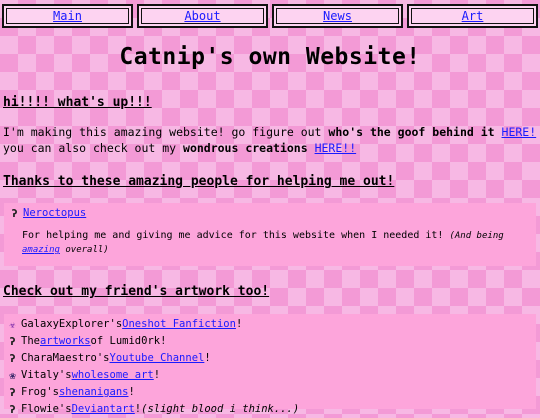 This screenshot has height=418, width=540. Describe the element at coordinates (179, 324) in the screenshot. I see `friend-link: Oneshot Fanfiction` at that location.